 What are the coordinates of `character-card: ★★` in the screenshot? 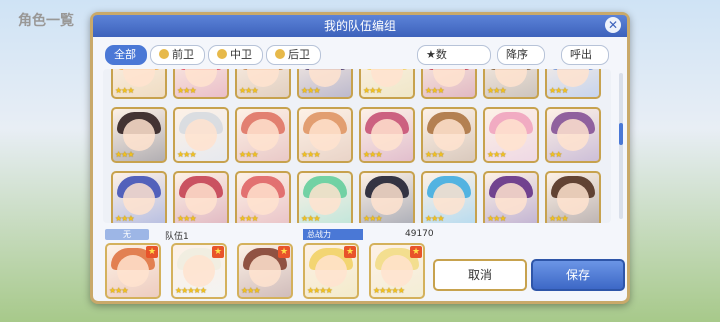 It's located at (573, 135).